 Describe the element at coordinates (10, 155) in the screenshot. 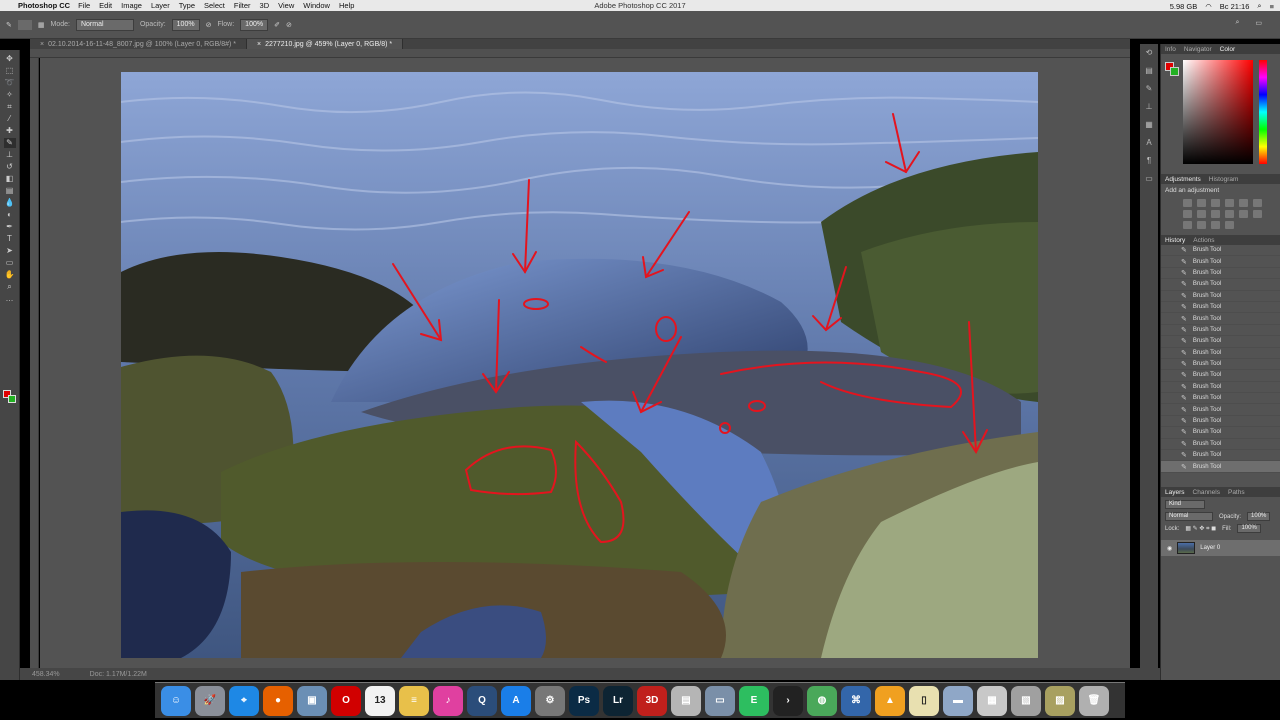

I see `stamp-tool-icon: ⊥` at that location.